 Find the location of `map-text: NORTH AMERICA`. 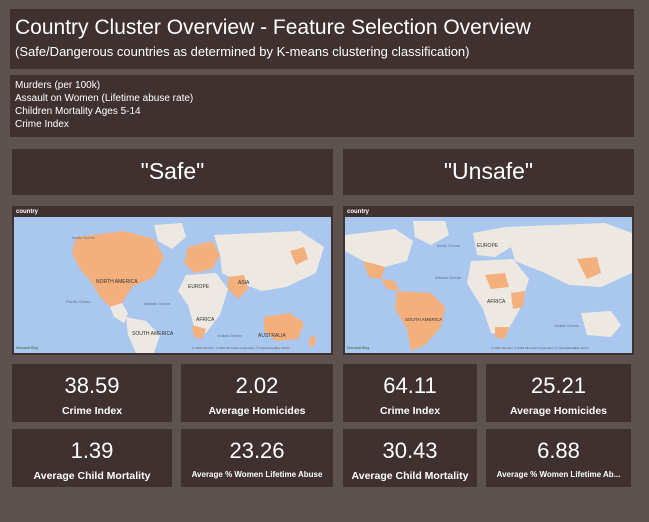

map-text: NORTH AMERICA is located at coordinates (117, 282).